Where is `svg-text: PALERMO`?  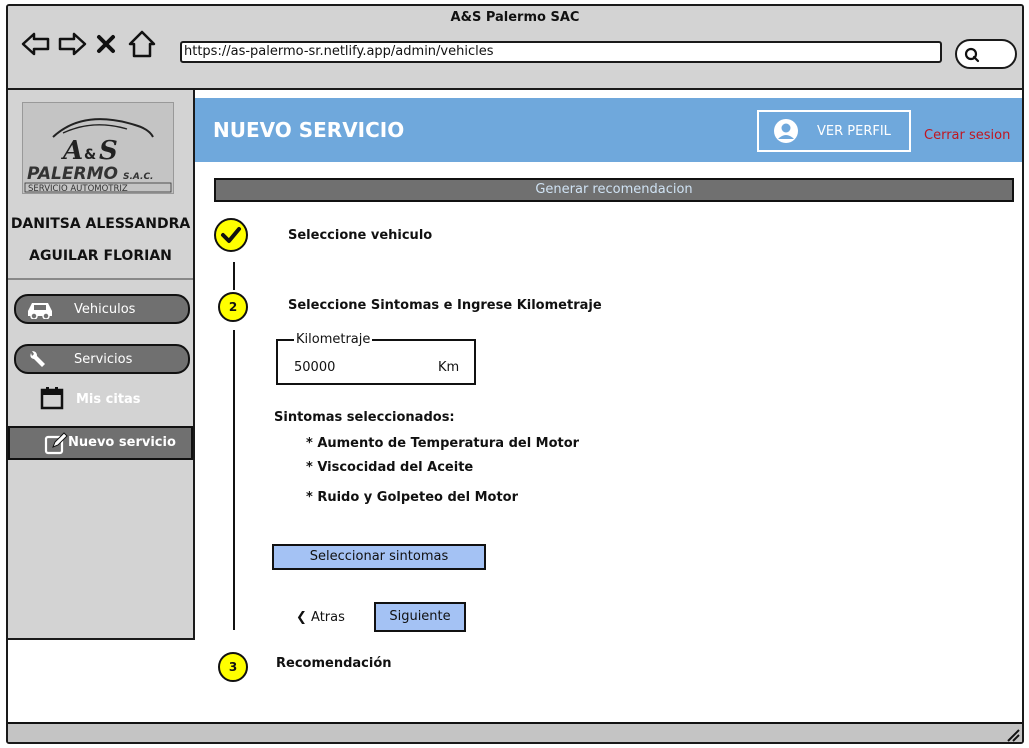
svg-text: PALERMO is located at coordinates (72, 174).